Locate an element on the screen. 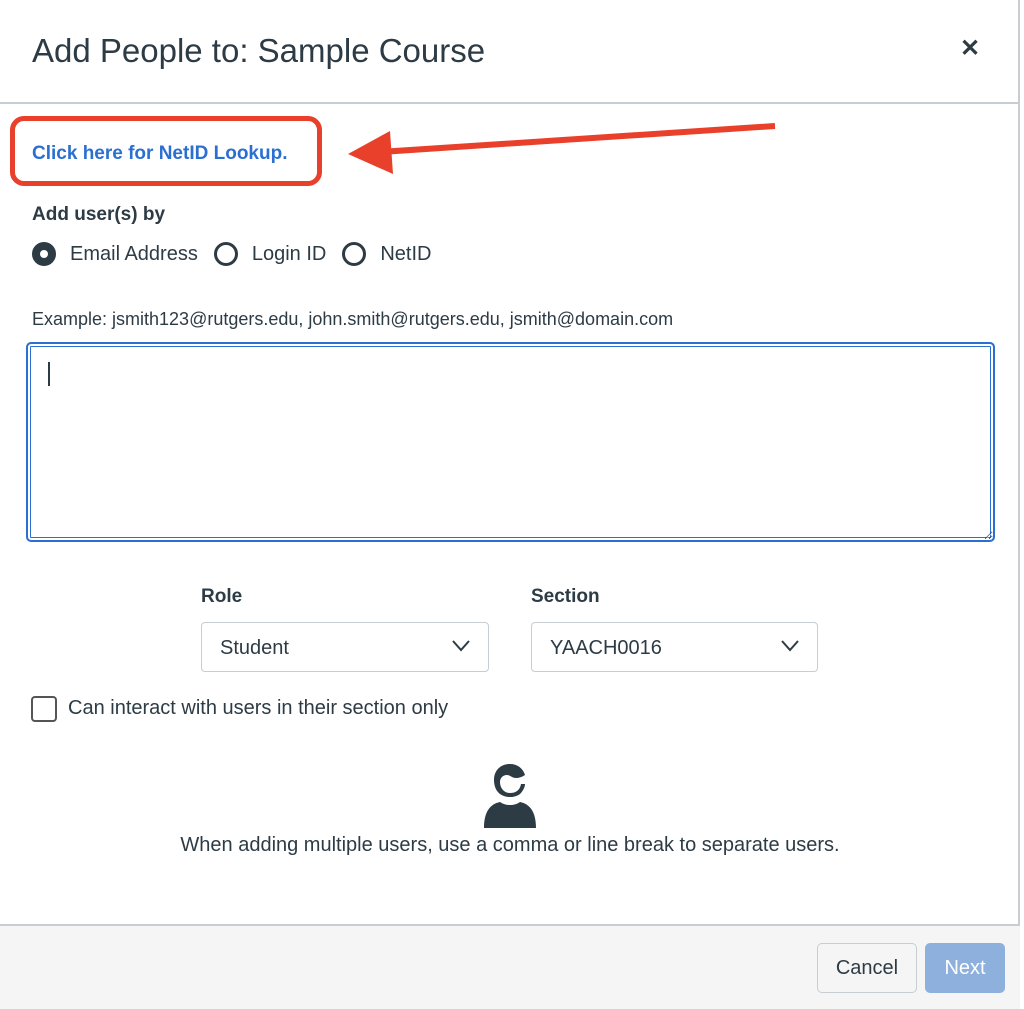  radio-netid: NetID is located at coordinates (386, 254).